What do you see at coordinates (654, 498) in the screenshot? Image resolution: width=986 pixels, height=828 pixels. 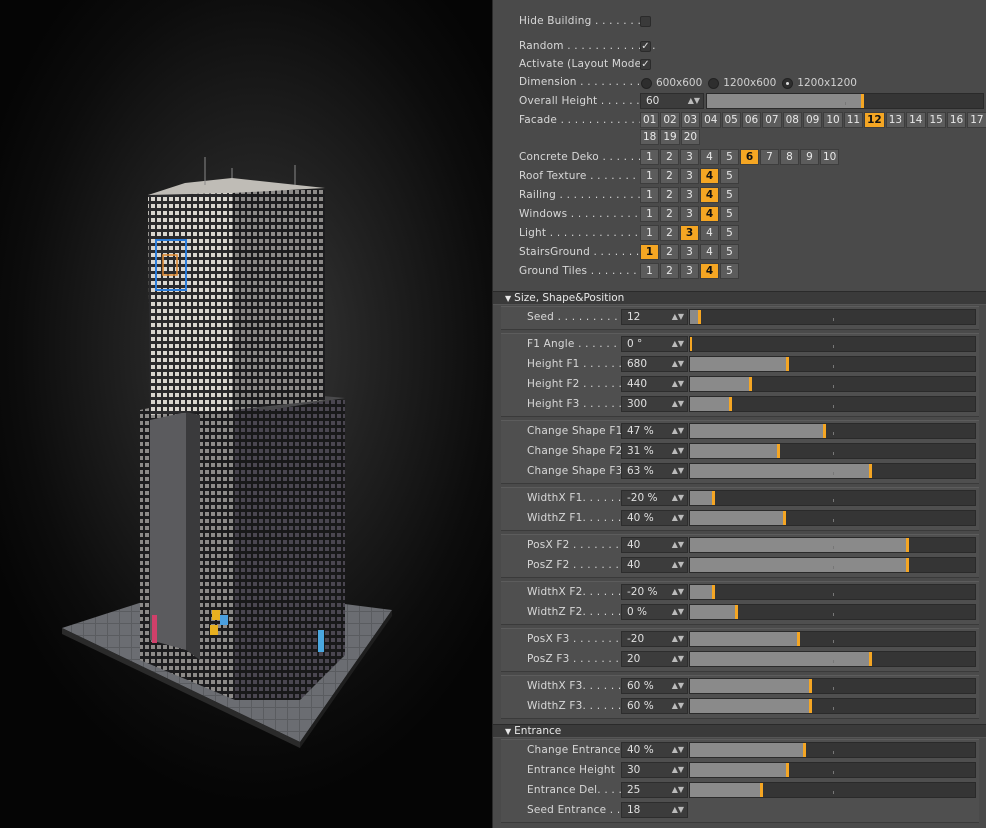 I see `param-field-3-0: -20 % ▲▼` at bounding box center [654, 498].